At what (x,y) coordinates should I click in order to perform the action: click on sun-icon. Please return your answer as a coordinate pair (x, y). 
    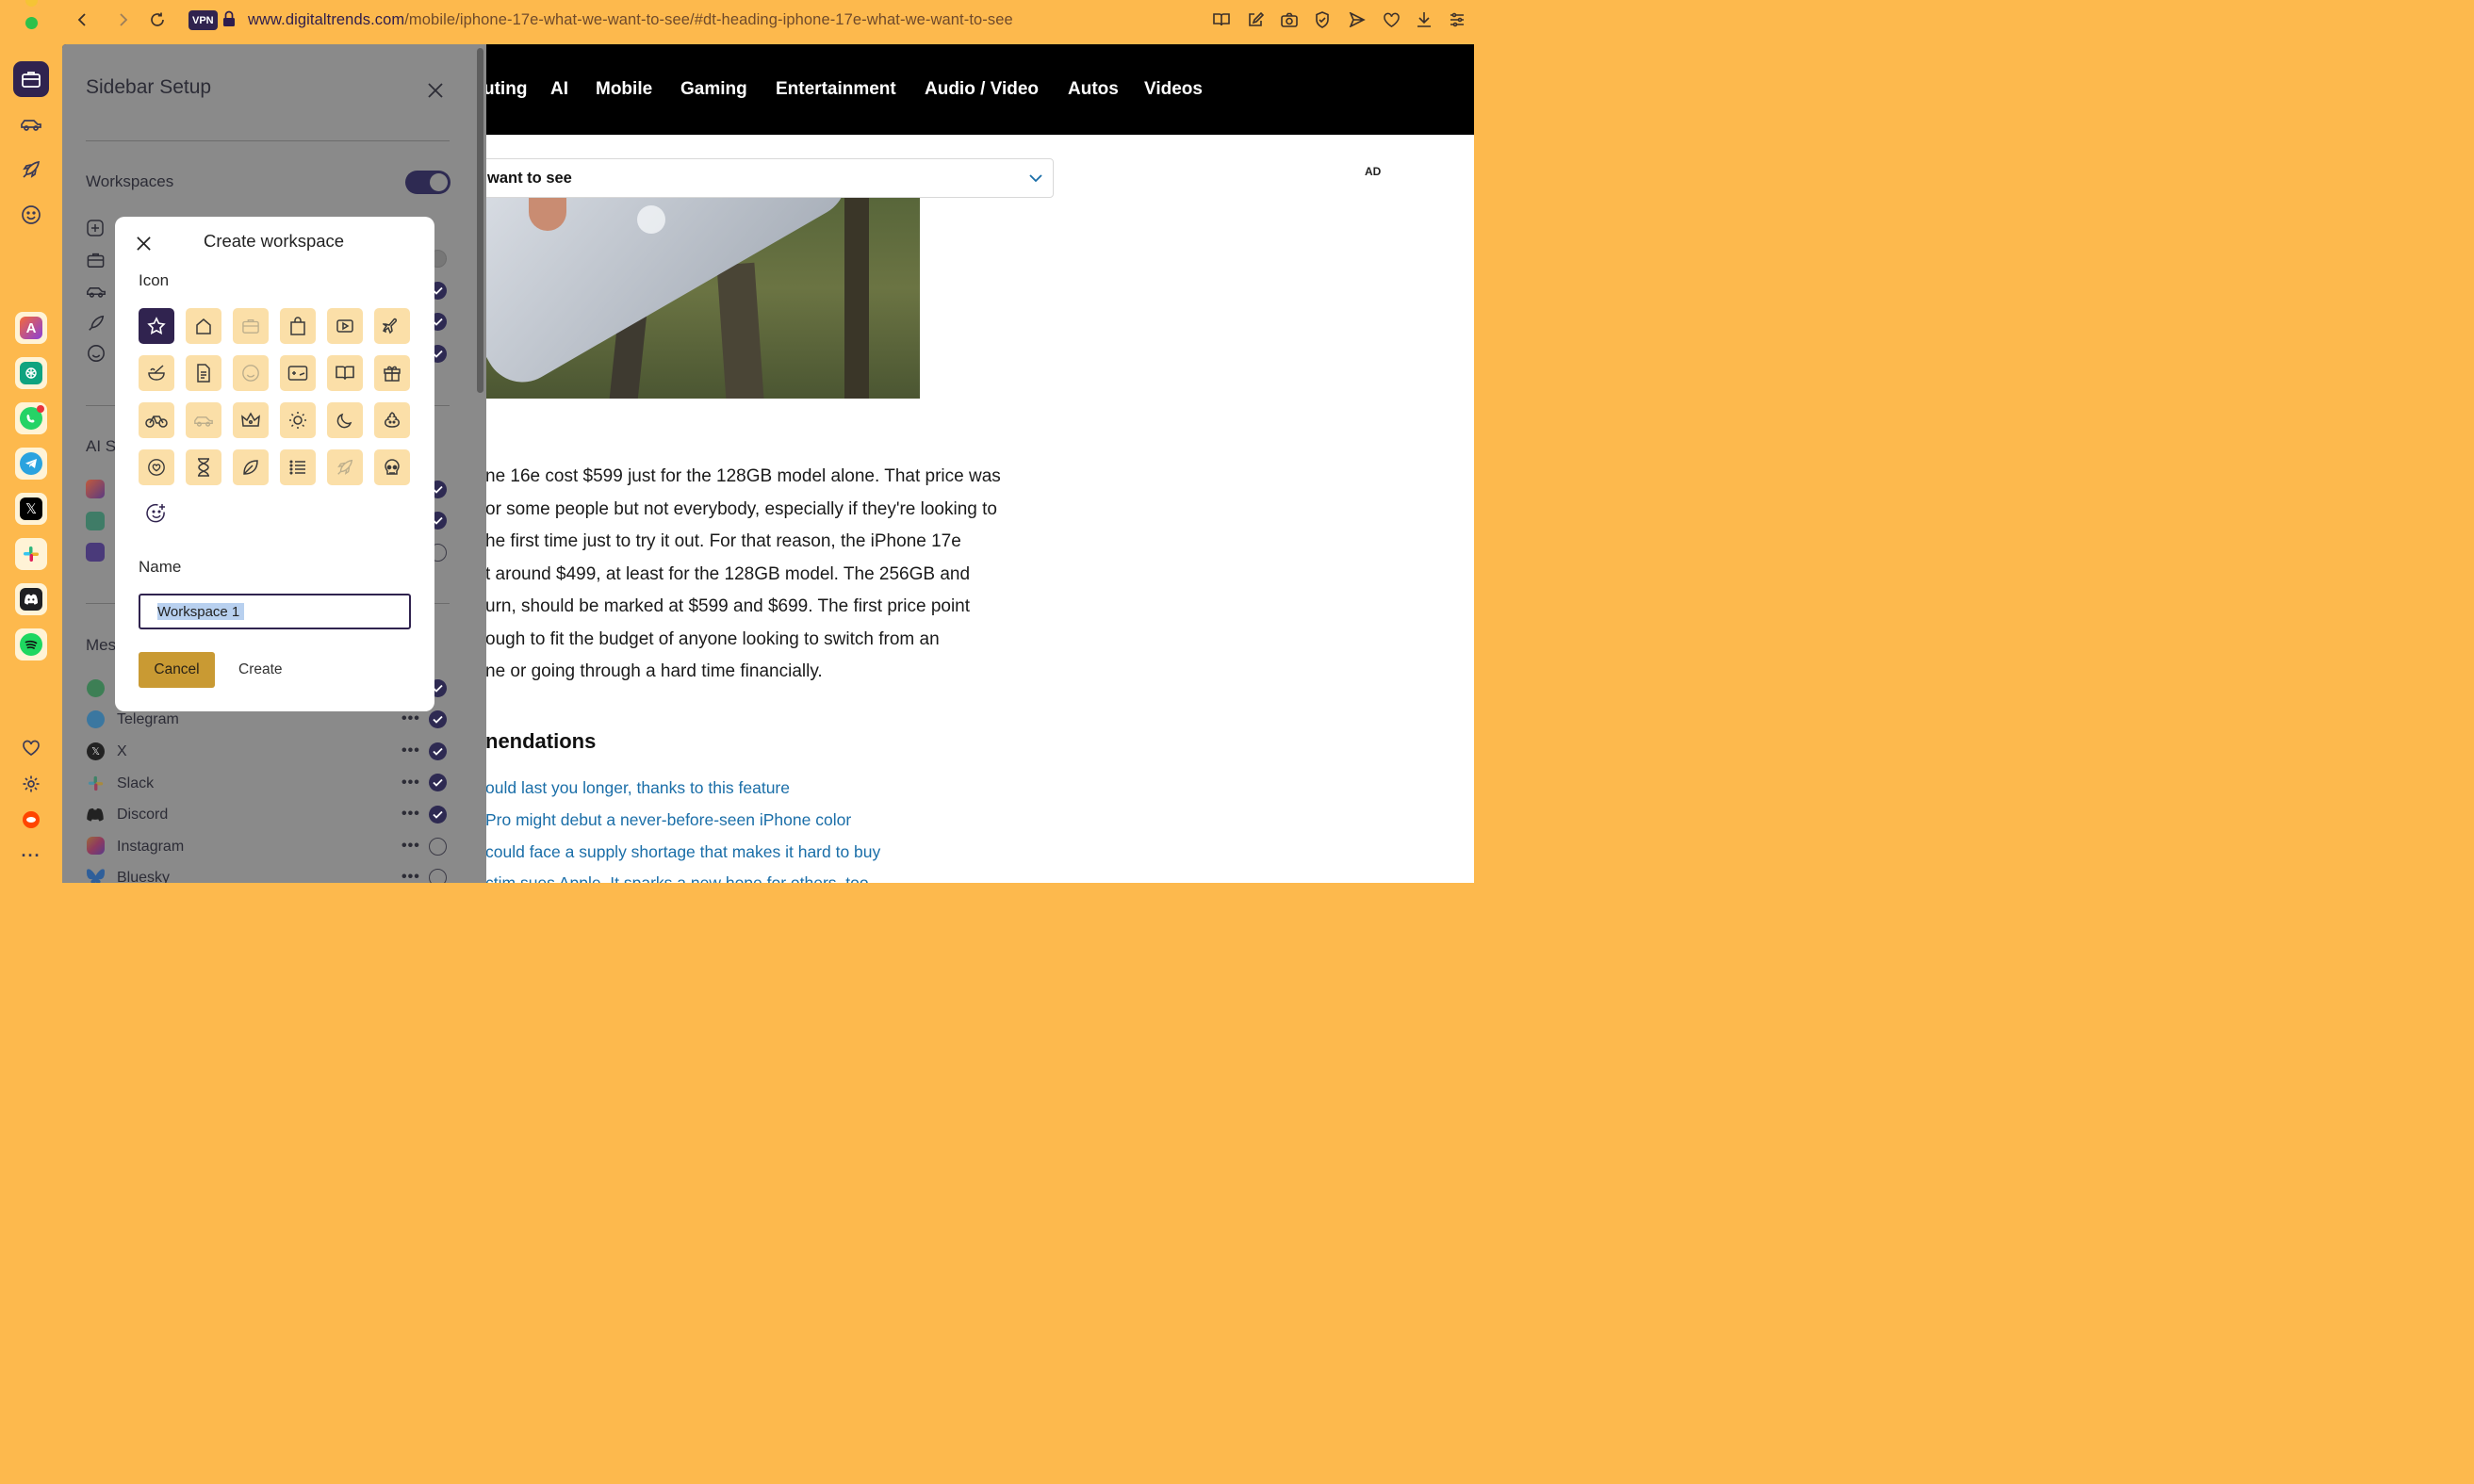
    Looking at the image, I should click on (298, 420).